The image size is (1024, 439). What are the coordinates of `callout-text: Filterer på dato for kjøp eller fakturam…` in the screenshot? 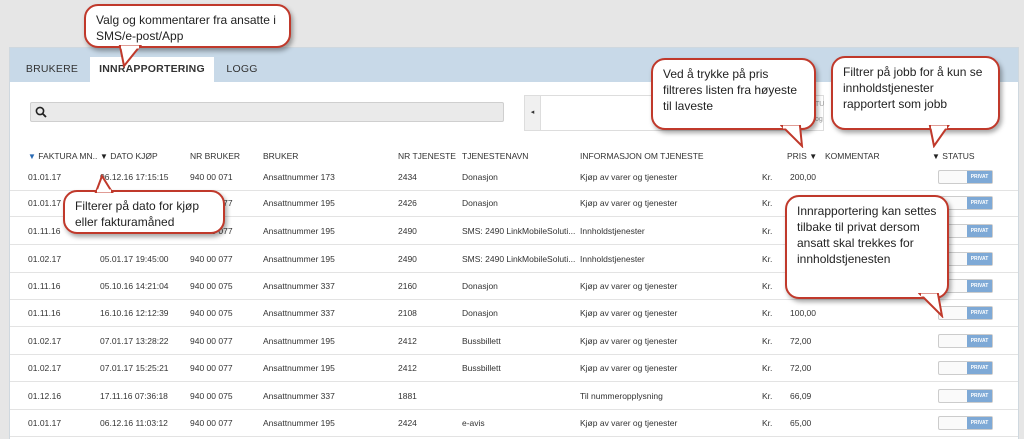 It's located at (137, 214).